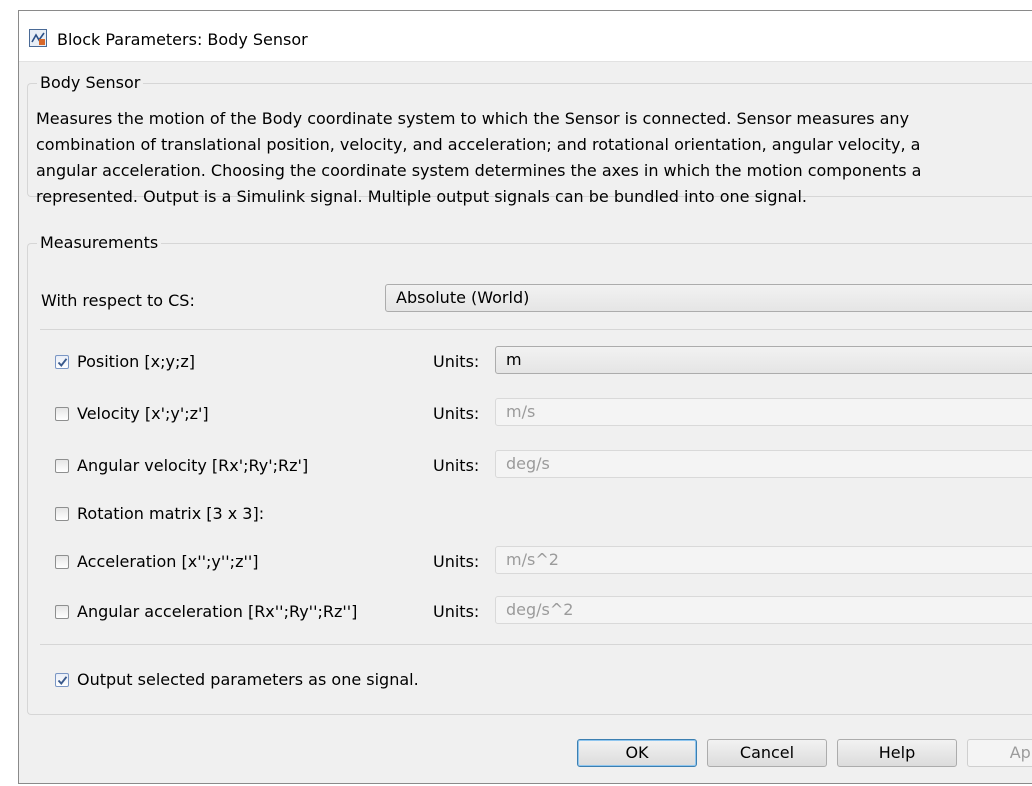 This screenshot has width=1032, height=786. Describe the element at coordinates (62, 514) in the screenshot. I see `rotation-matrix-checkbox` at that location.